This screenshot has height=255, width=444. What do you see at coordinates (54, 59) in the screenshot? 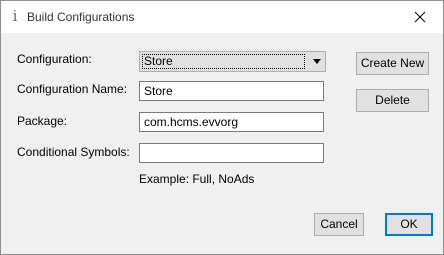
I see `configuration-label: Configuration:` at bounding box center [54, 59].